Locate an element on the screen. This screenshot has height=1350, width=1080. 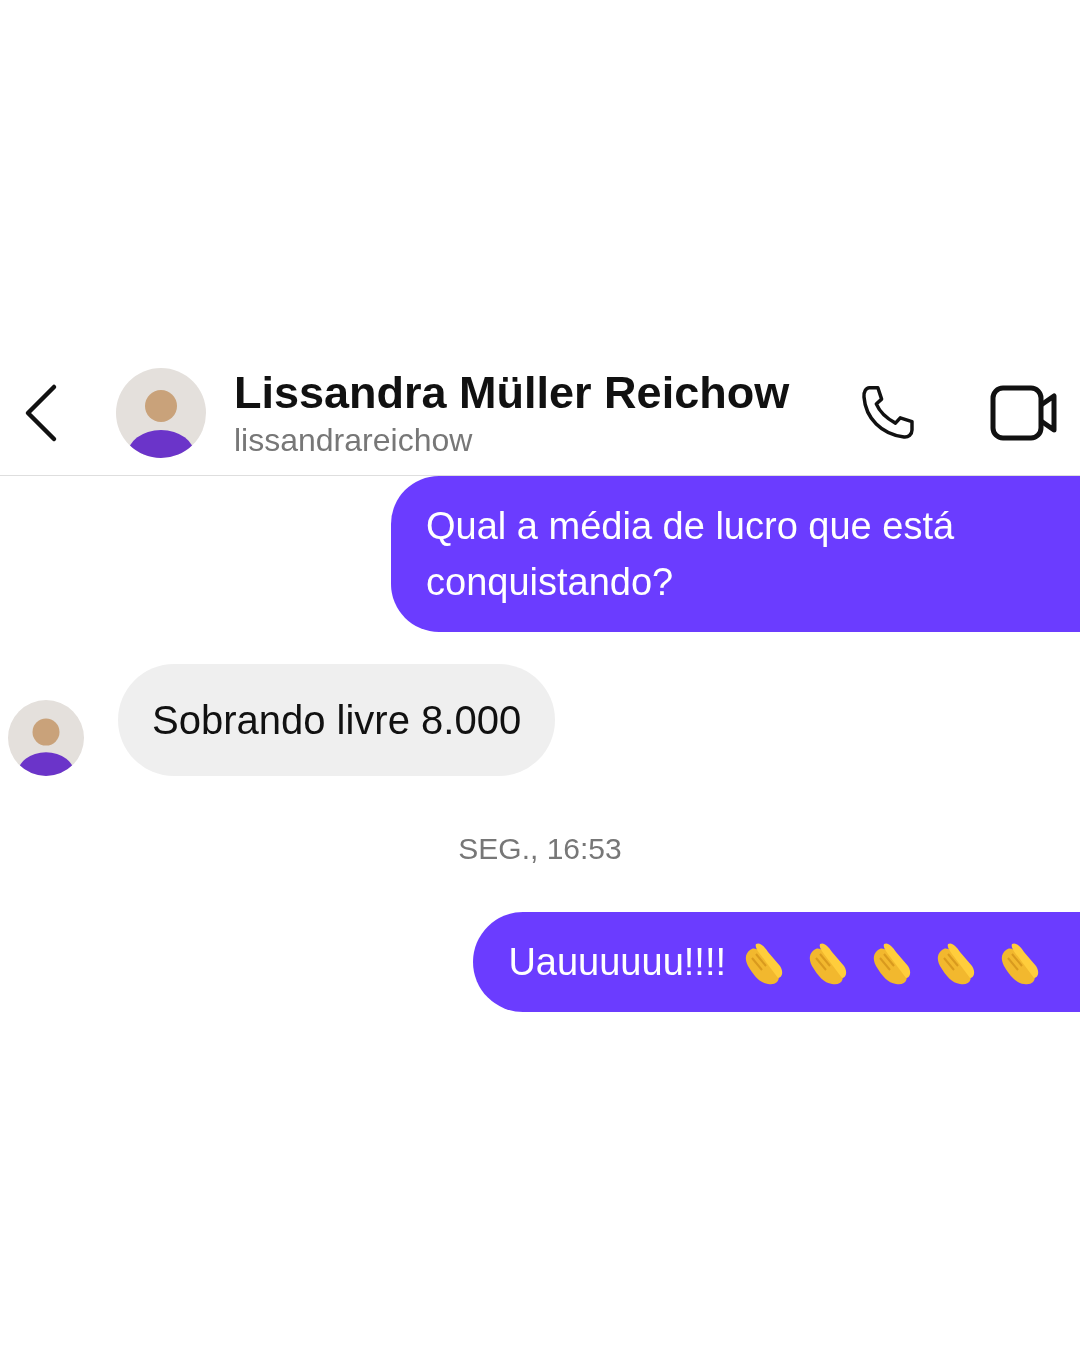
message-text: Qual a média de lucro que está conquistando? is located at coordinates (690, 554).